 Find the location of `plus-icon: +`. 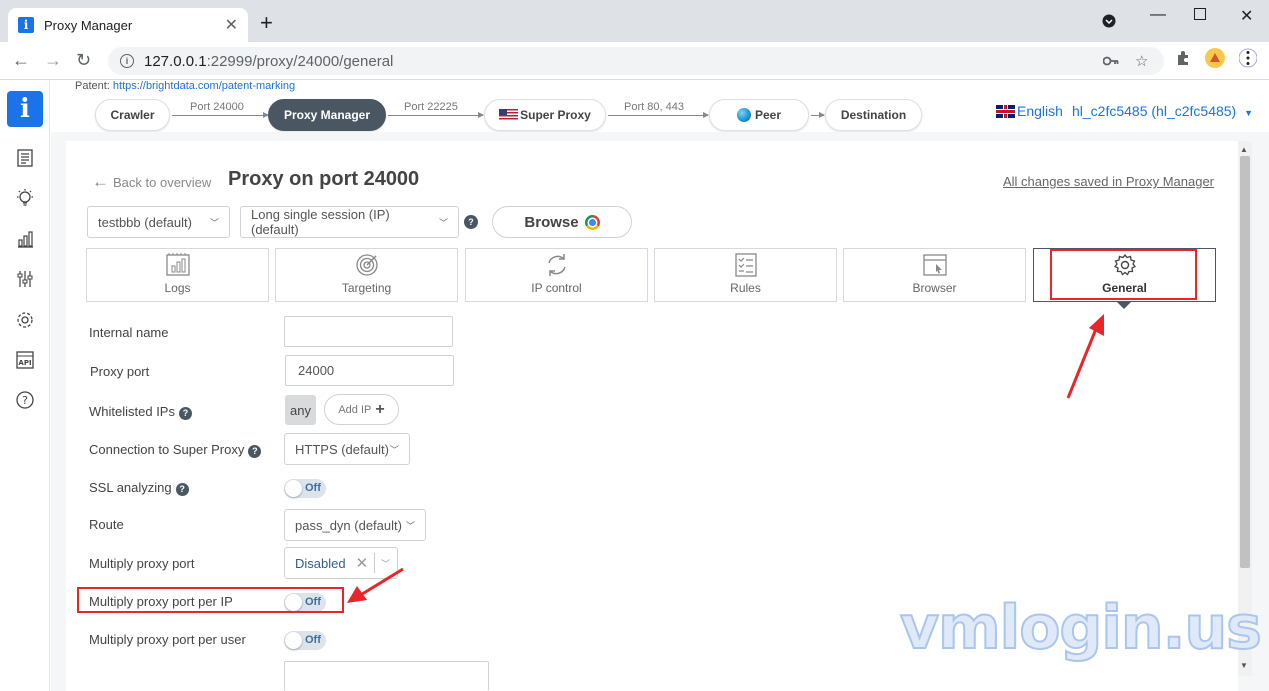

plus-icon: + is located at coordinates (380, 409).